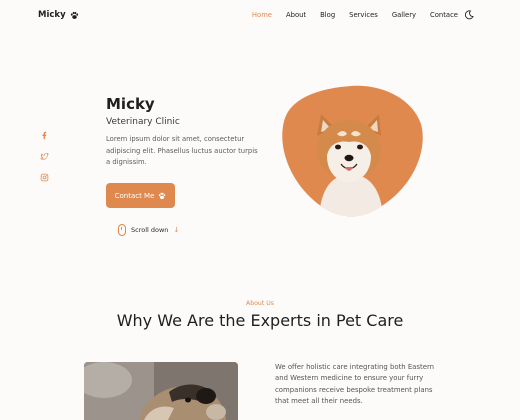 Image resolution: width=520 pixels, height=420 pixels. I want to click on arrow-down-icon: ↓, so click(176, 230).